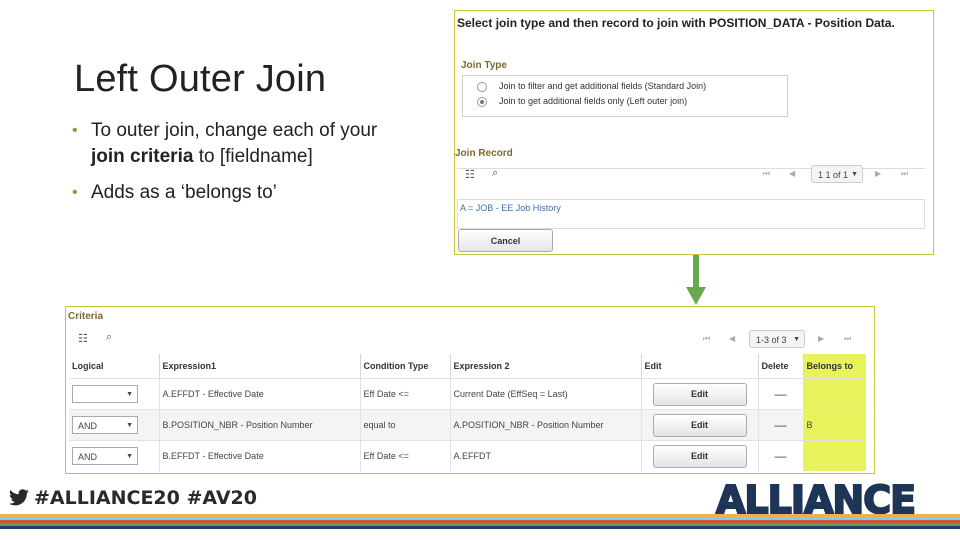  What do you see at coordinates (546, 366) in the screenshot?
I see `column-header: Expression 2` at bounding box center [546, 366].